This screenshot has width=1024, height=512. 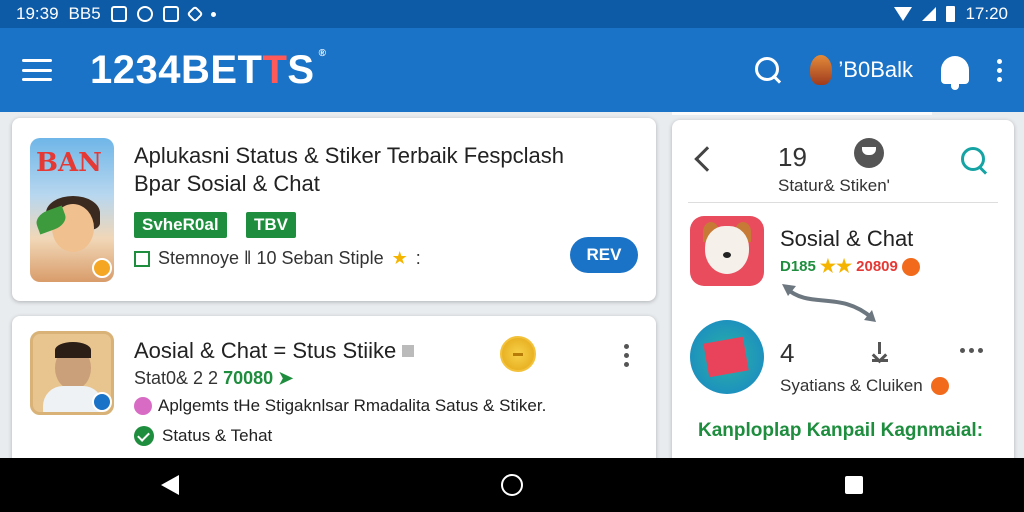 I want to click on chat-notification-icon, so click(x=144, y=14).